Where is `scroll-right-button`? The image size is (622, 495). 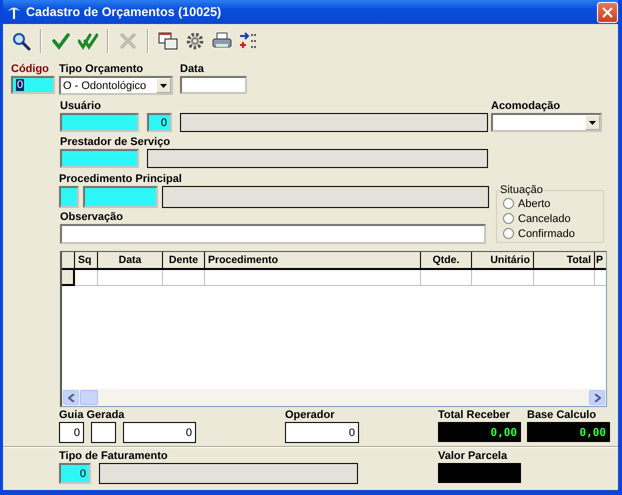 scroll-right-button is located at coordinates (597, 397).